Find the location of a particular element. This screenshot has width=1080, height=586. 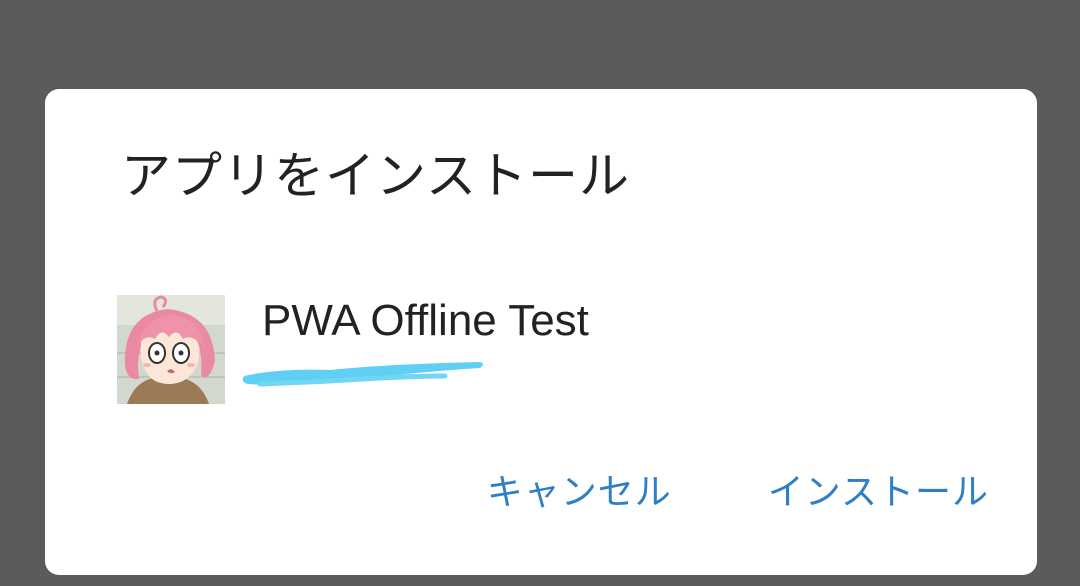

dialog-title: アプリをインストール is located at coordinates (375, 176).